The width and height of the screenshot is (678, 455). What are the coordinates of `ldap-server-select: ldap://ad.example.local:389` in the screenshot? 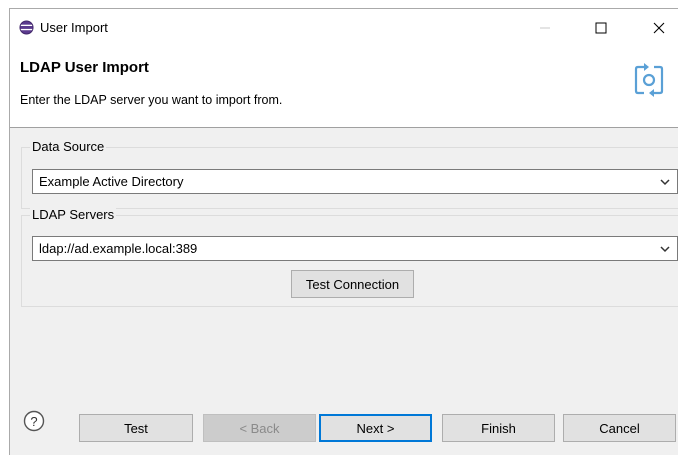 It's located at (355, 248).